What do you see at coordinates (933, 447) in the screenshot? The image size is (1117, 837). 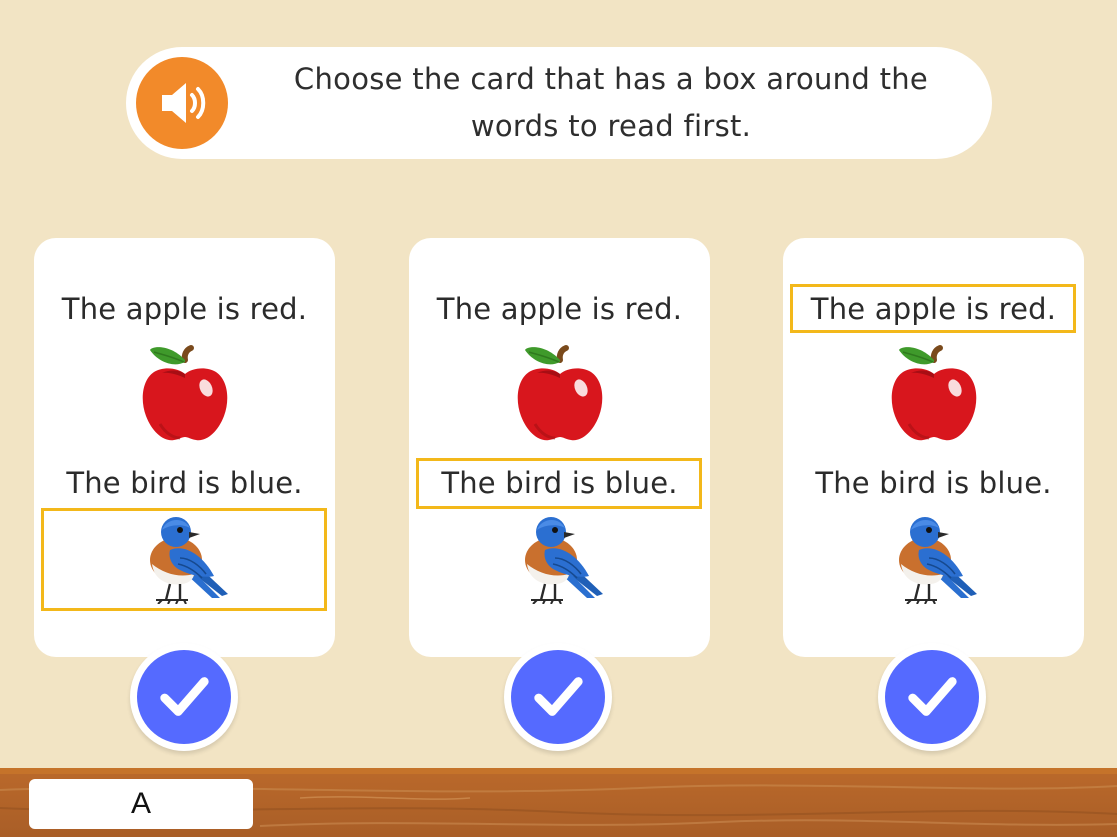 I see `answer-card-3: The apple is red. The bird is blue.` at bounding box center [933, 447].